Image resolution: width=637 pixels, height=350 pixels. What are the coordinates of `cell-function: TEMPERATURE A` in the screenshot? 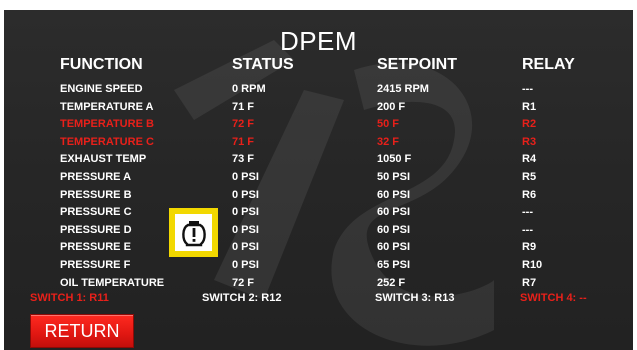 It's located at (107, 106).